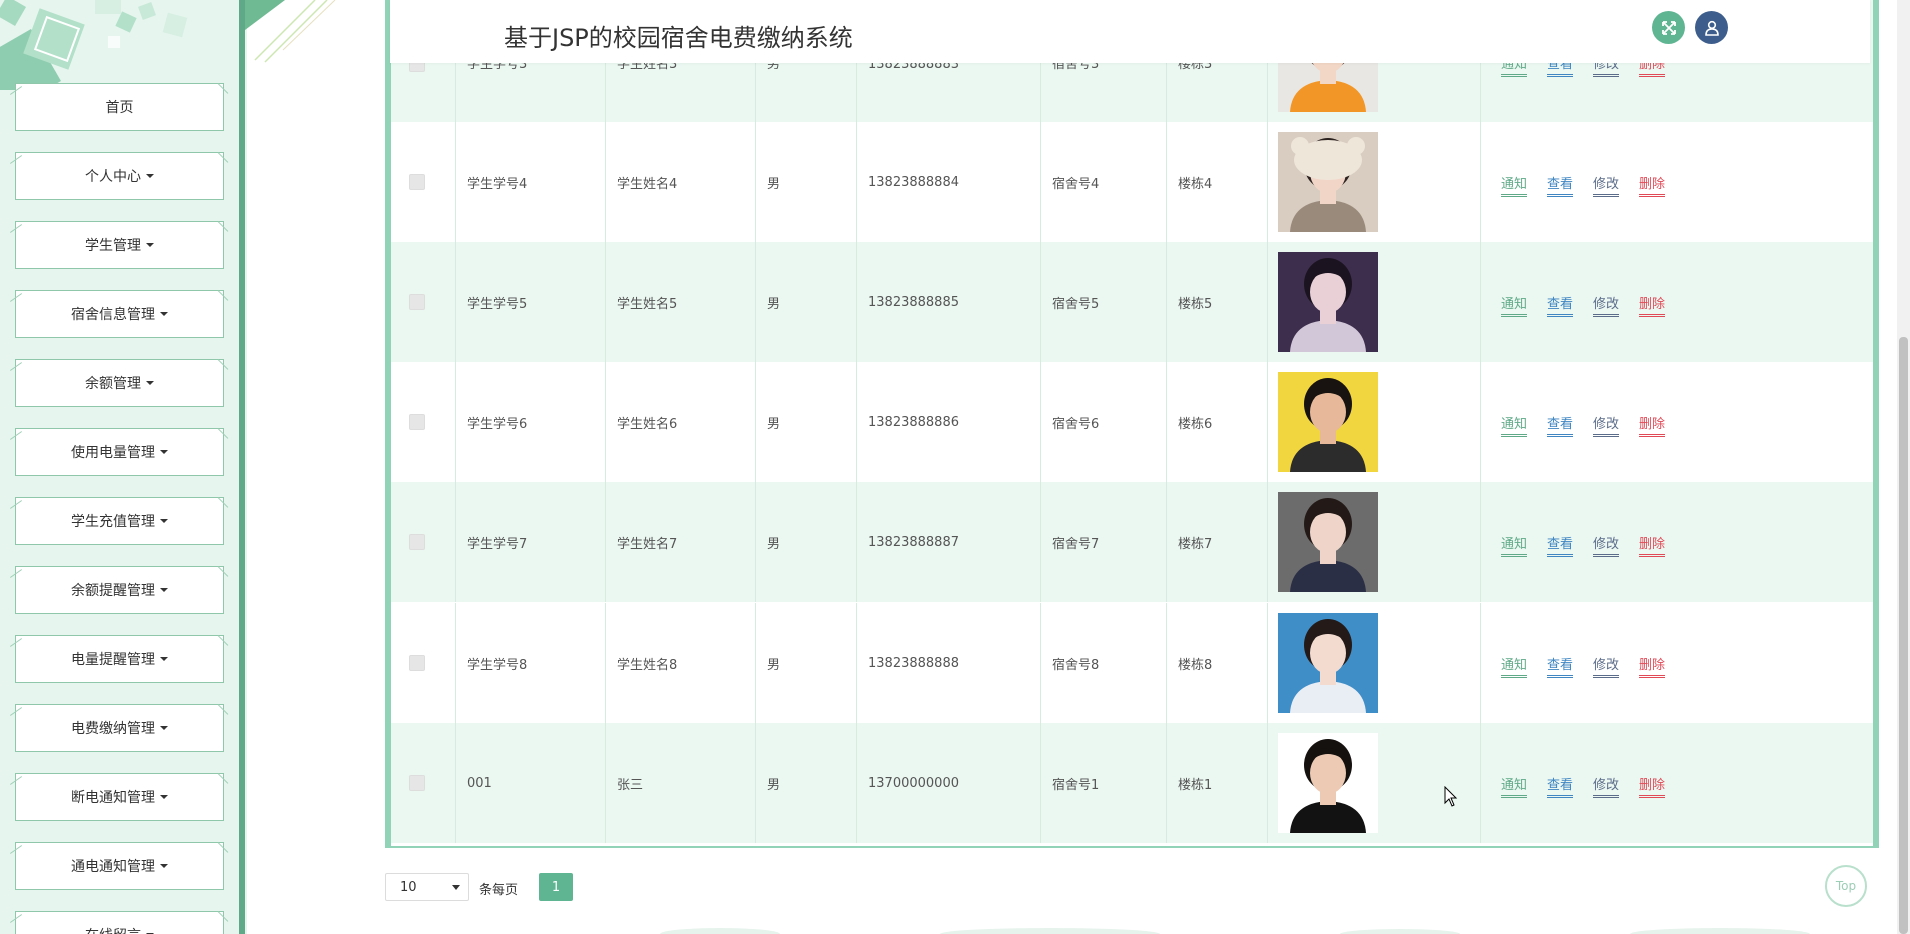 Image resolution: width=1910 pixels, height=934 pixels. I want to click on sidebar-item-label: 宿舍信息管理, so click(113, 315).